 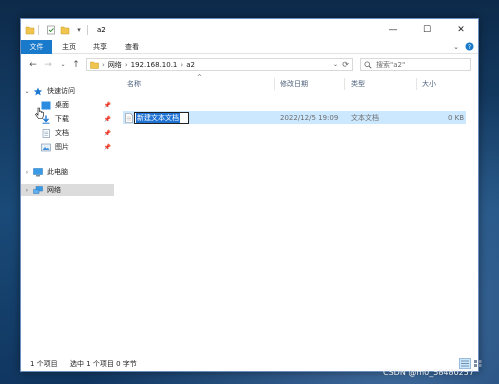 What do you see at coordinates (33, 65) in the screenshot?
I see `back-arrow-icon: ←` at bounding box center [33, 65].